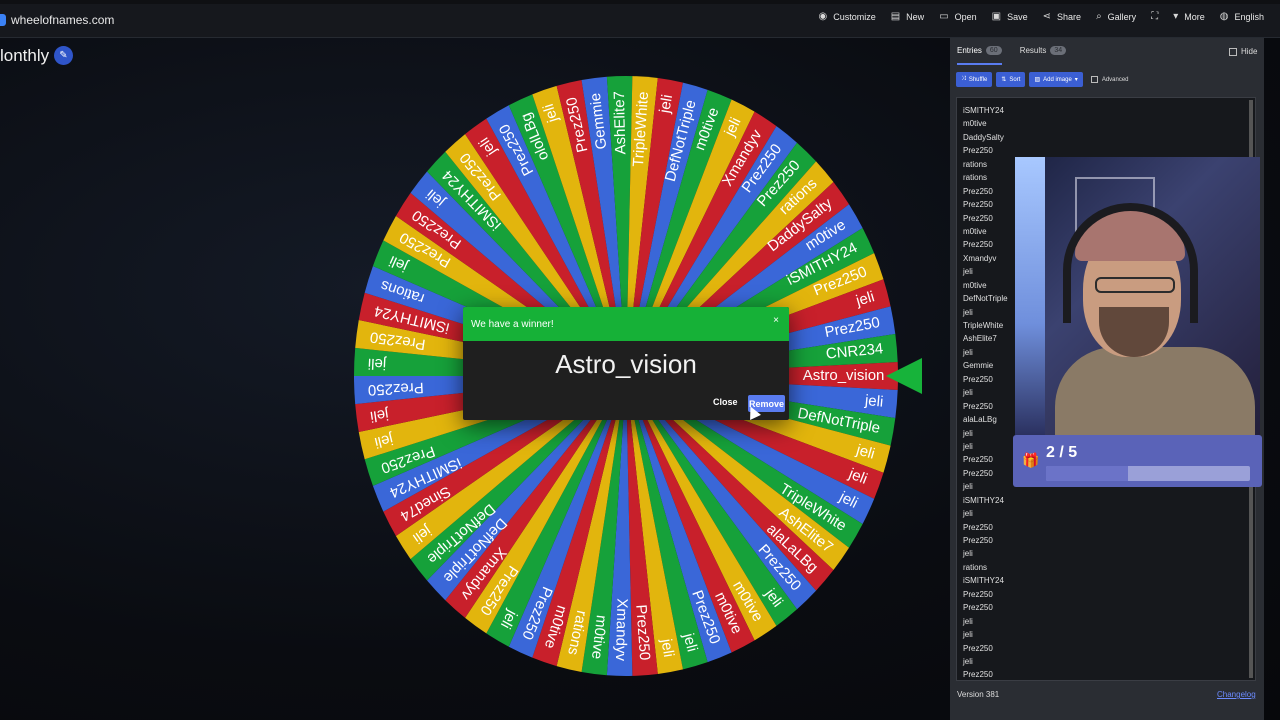 Image resolution: width=1280 pixels, height=720 pixels. What do you see at coordinates (907, 16) in the screenshot?
I see `nav-new-button: ▤ New` at bounding box center [907, 16].